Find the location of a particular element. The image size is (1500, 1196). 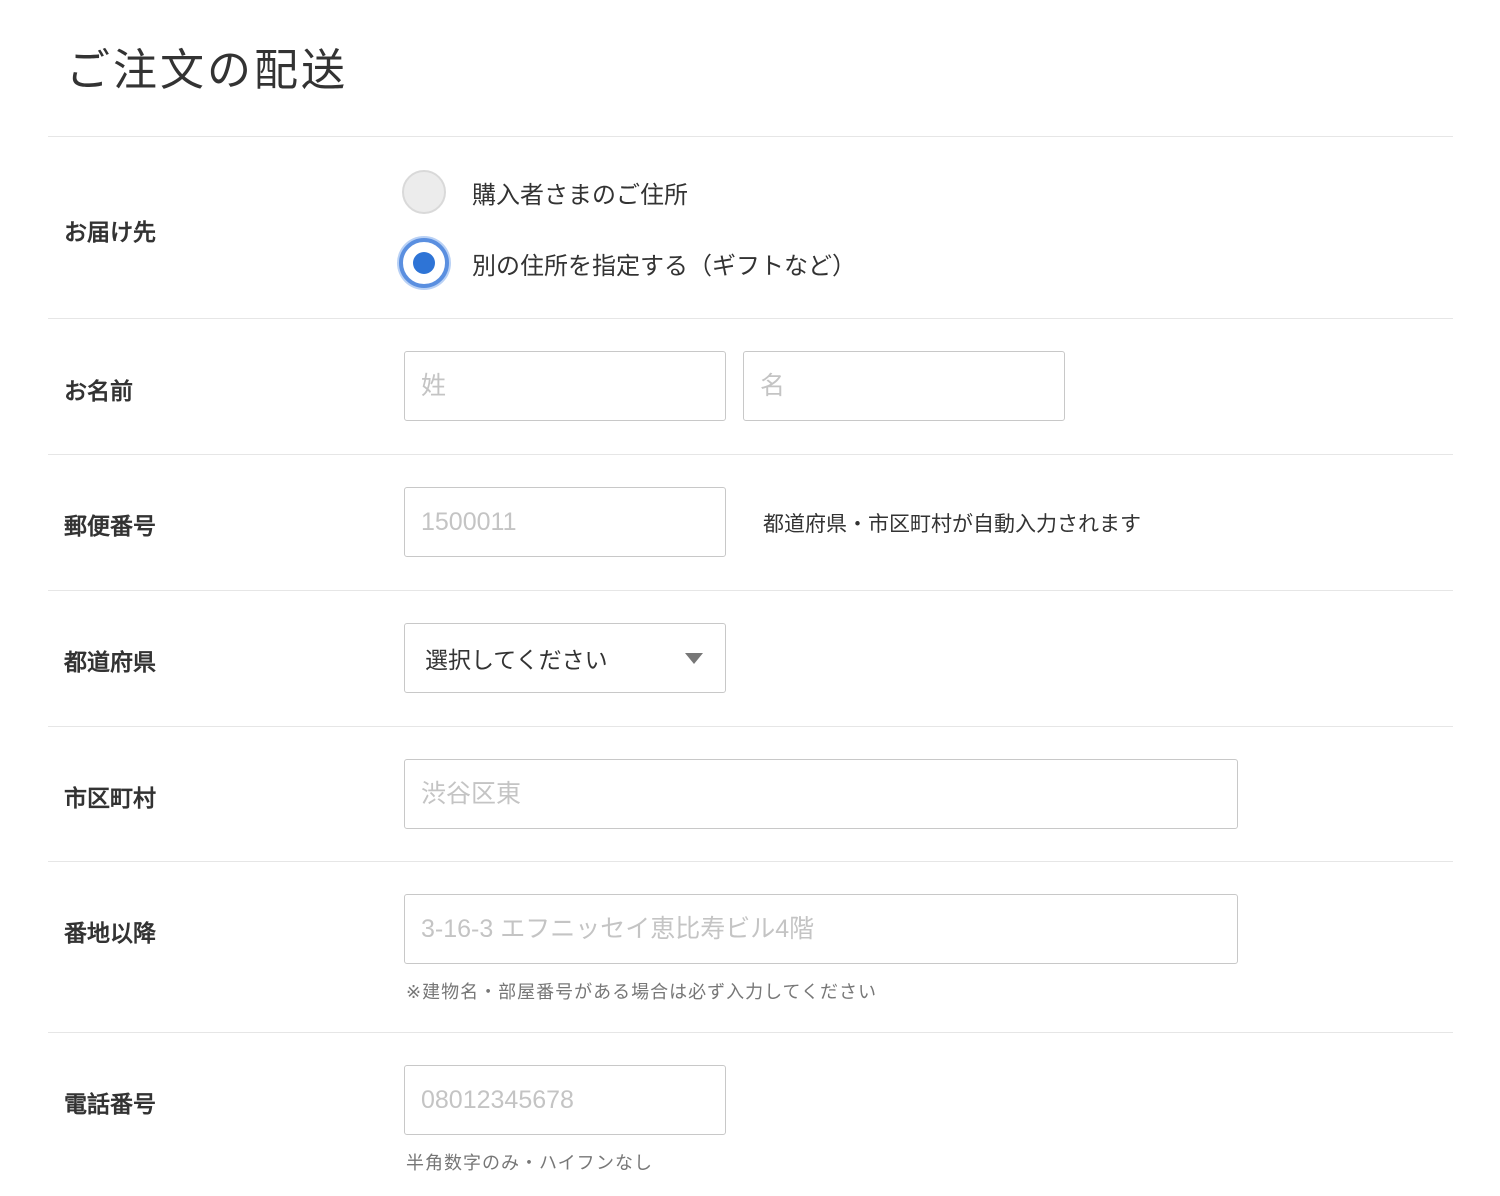

address-input is located at coordinates (821, 929).